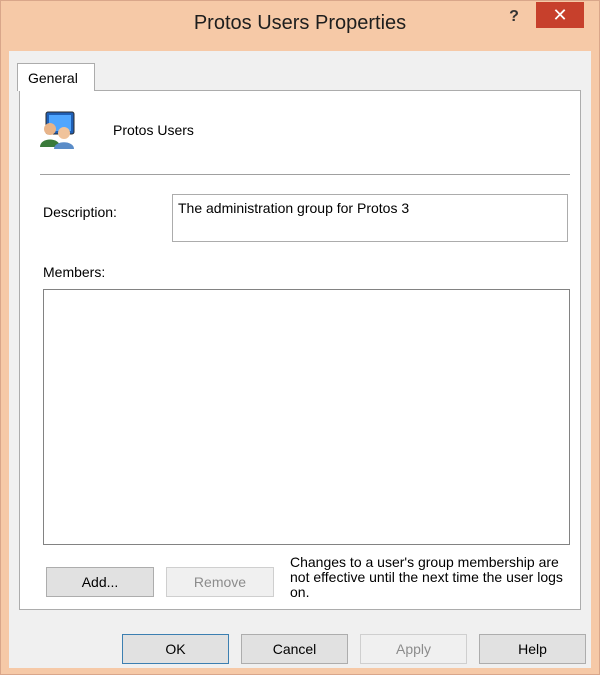  What do you see at coordinates (370, 218) in the screenshot?
I see `description-field: The administration group for Protos 3` at bounding box center [370, 218].